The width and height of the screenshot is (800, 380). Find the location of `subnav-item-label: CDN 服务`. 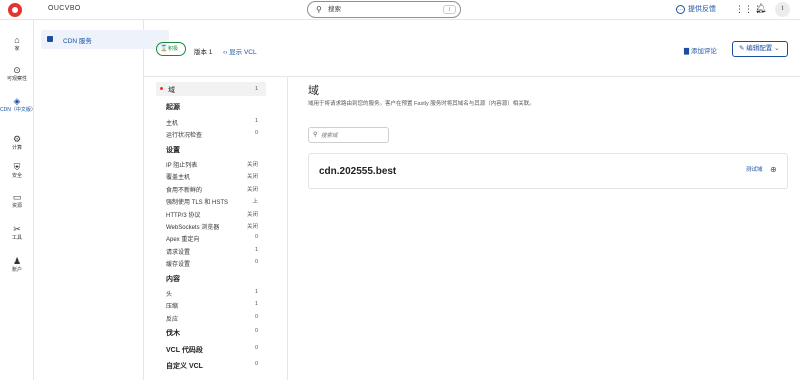

subnav-item-label: CDN 服务 is located at coordinates (77, 41).